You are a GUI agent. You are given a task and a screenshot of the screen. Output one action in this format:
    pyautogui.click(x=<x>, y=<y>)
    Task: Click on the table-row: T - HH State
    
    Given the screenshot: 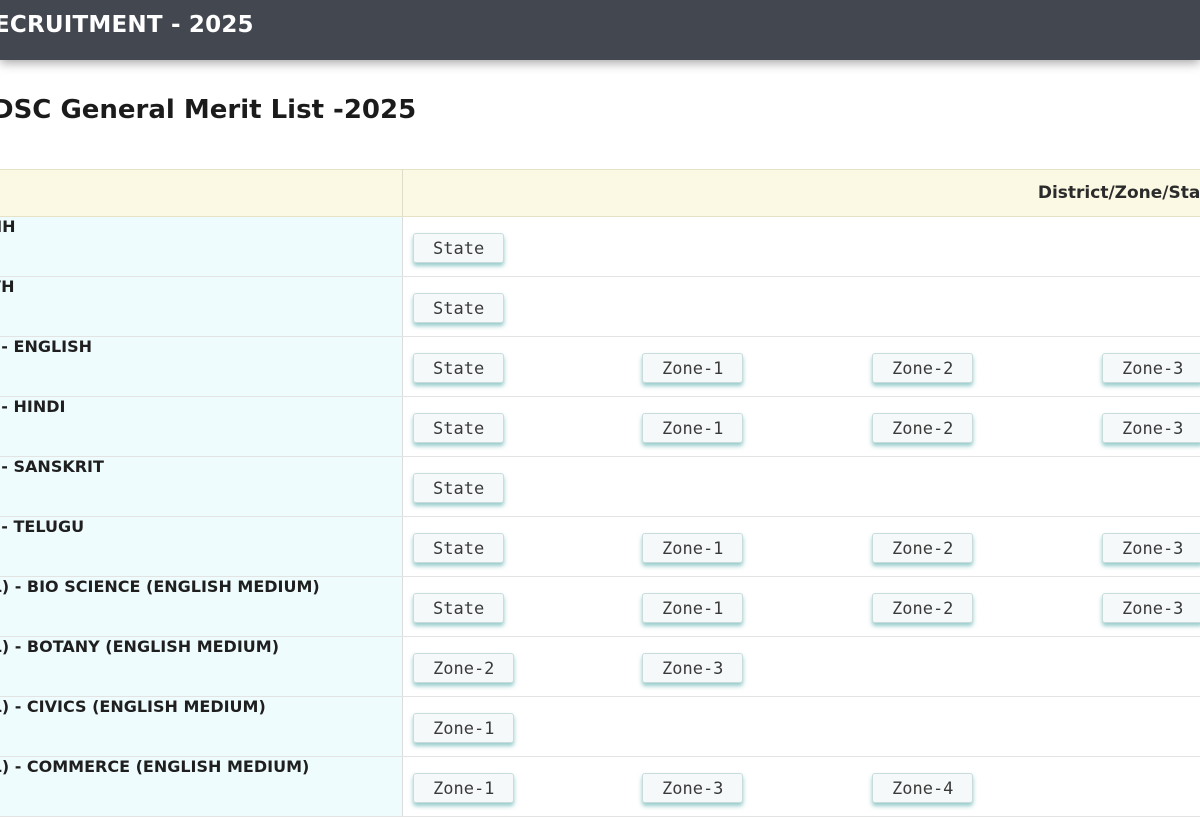 What is the action you would take?
    pyautogui.click(x=600, y=247)
    